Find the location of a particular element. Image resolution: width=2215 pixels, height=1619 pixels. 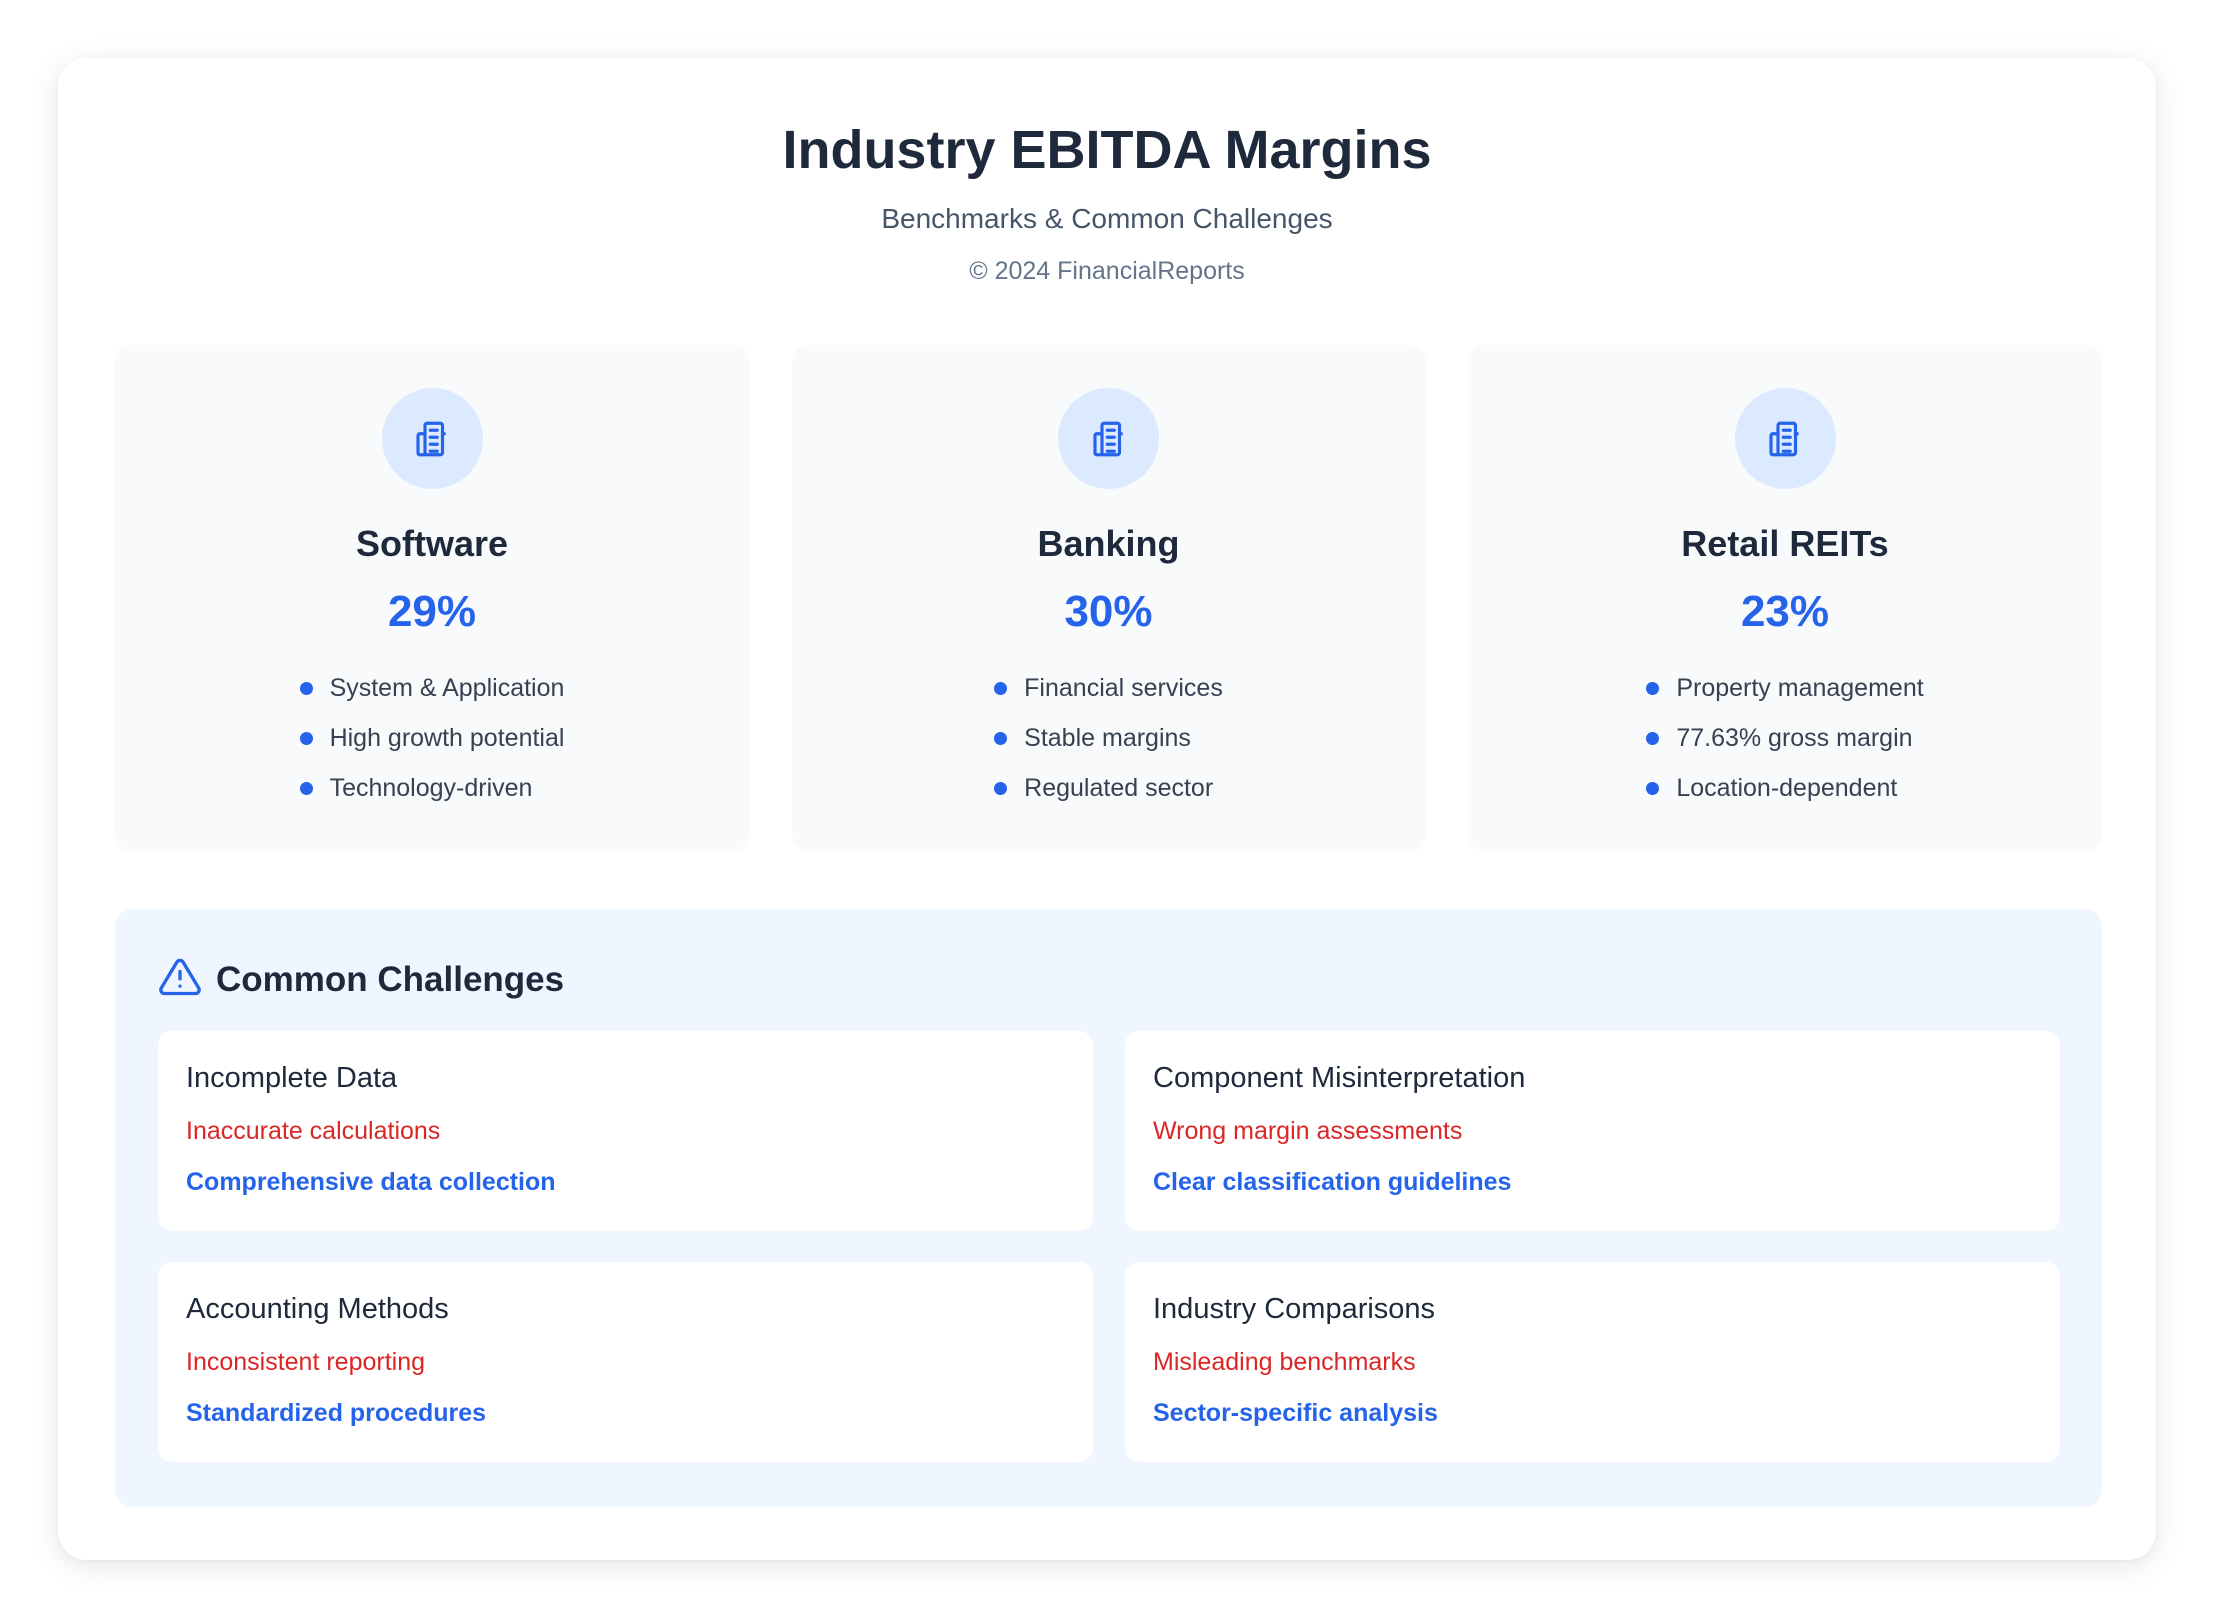

industry-margin-value: 29% is located at coordinates (432, 611).